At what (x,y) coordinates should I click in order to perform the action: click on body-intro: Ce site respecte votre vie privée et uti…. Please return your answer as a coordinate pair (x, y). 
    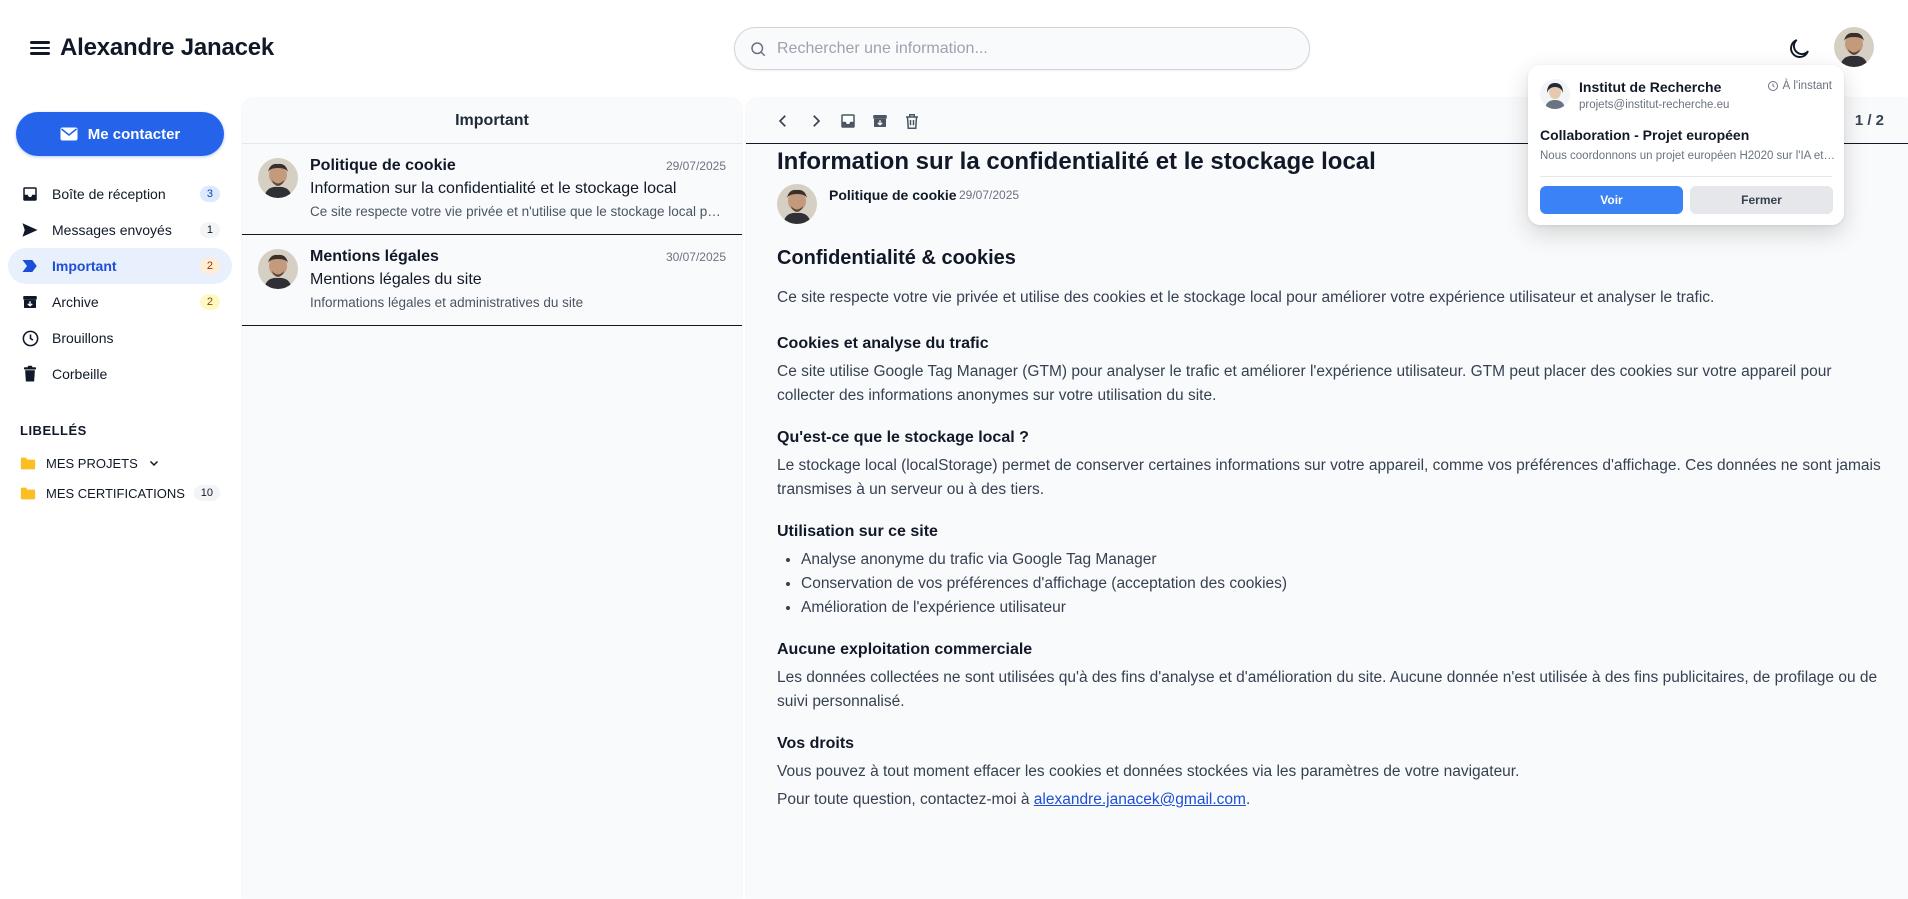
    Looking at the image, I should click on (1246, 297).